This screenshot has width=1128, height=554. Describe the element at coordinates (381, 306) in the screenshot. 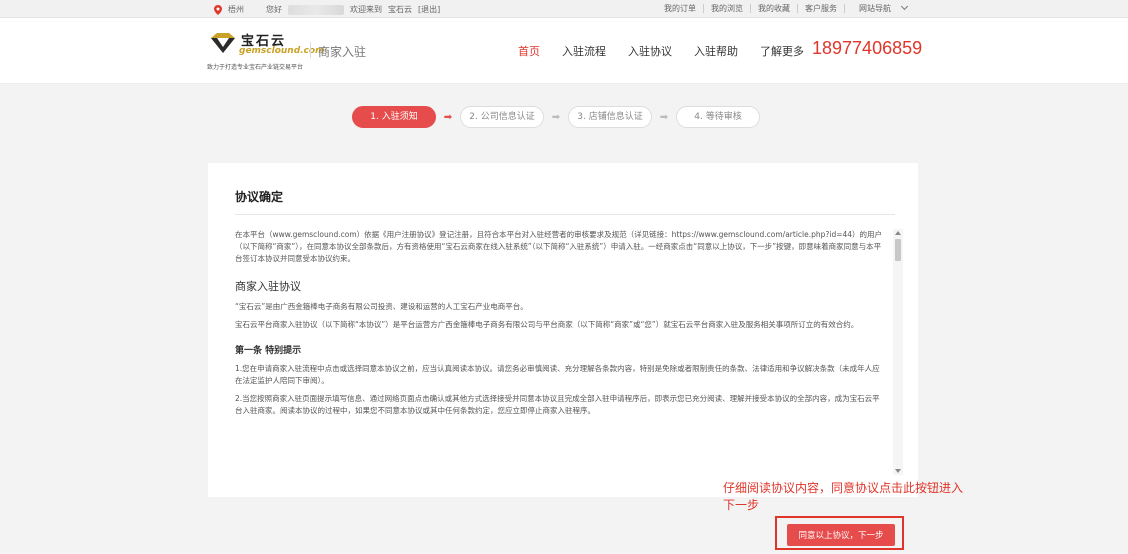

I see `agreement-para-1: “宝石云”是由广西金箍棒电子商务有限公司投资、建设和运营的人工宝石产业电商平台。` at that location.